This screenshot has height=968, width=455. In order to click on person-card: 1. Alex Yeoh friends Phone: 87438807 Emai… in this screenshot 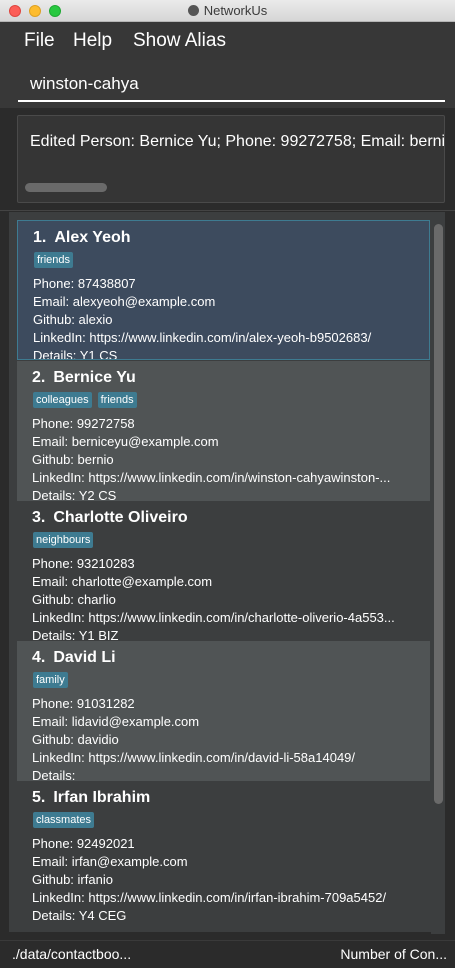, I will do `click(223, 290)`.